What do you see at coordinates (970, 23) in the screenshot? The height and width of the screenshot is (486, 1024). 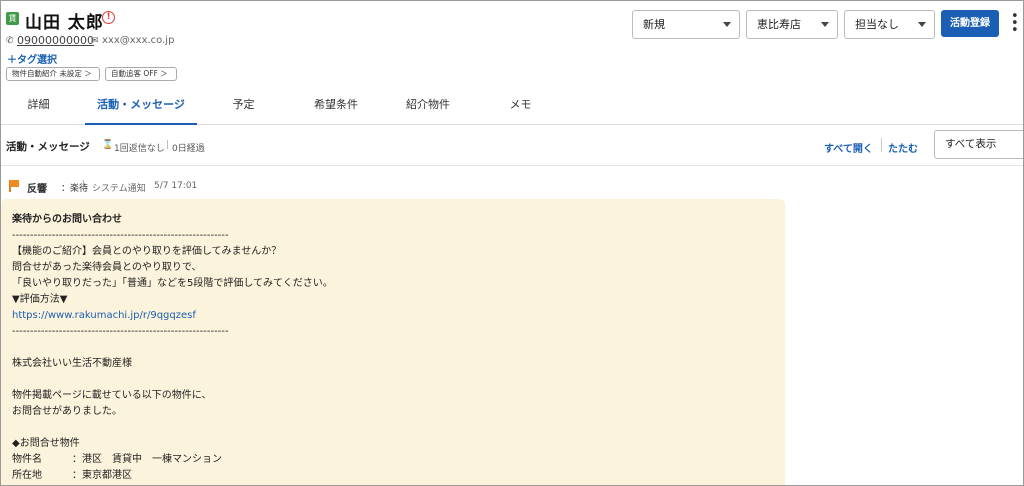 I see `register-activity-button: 活動登録` at bounding box center [970, 23].